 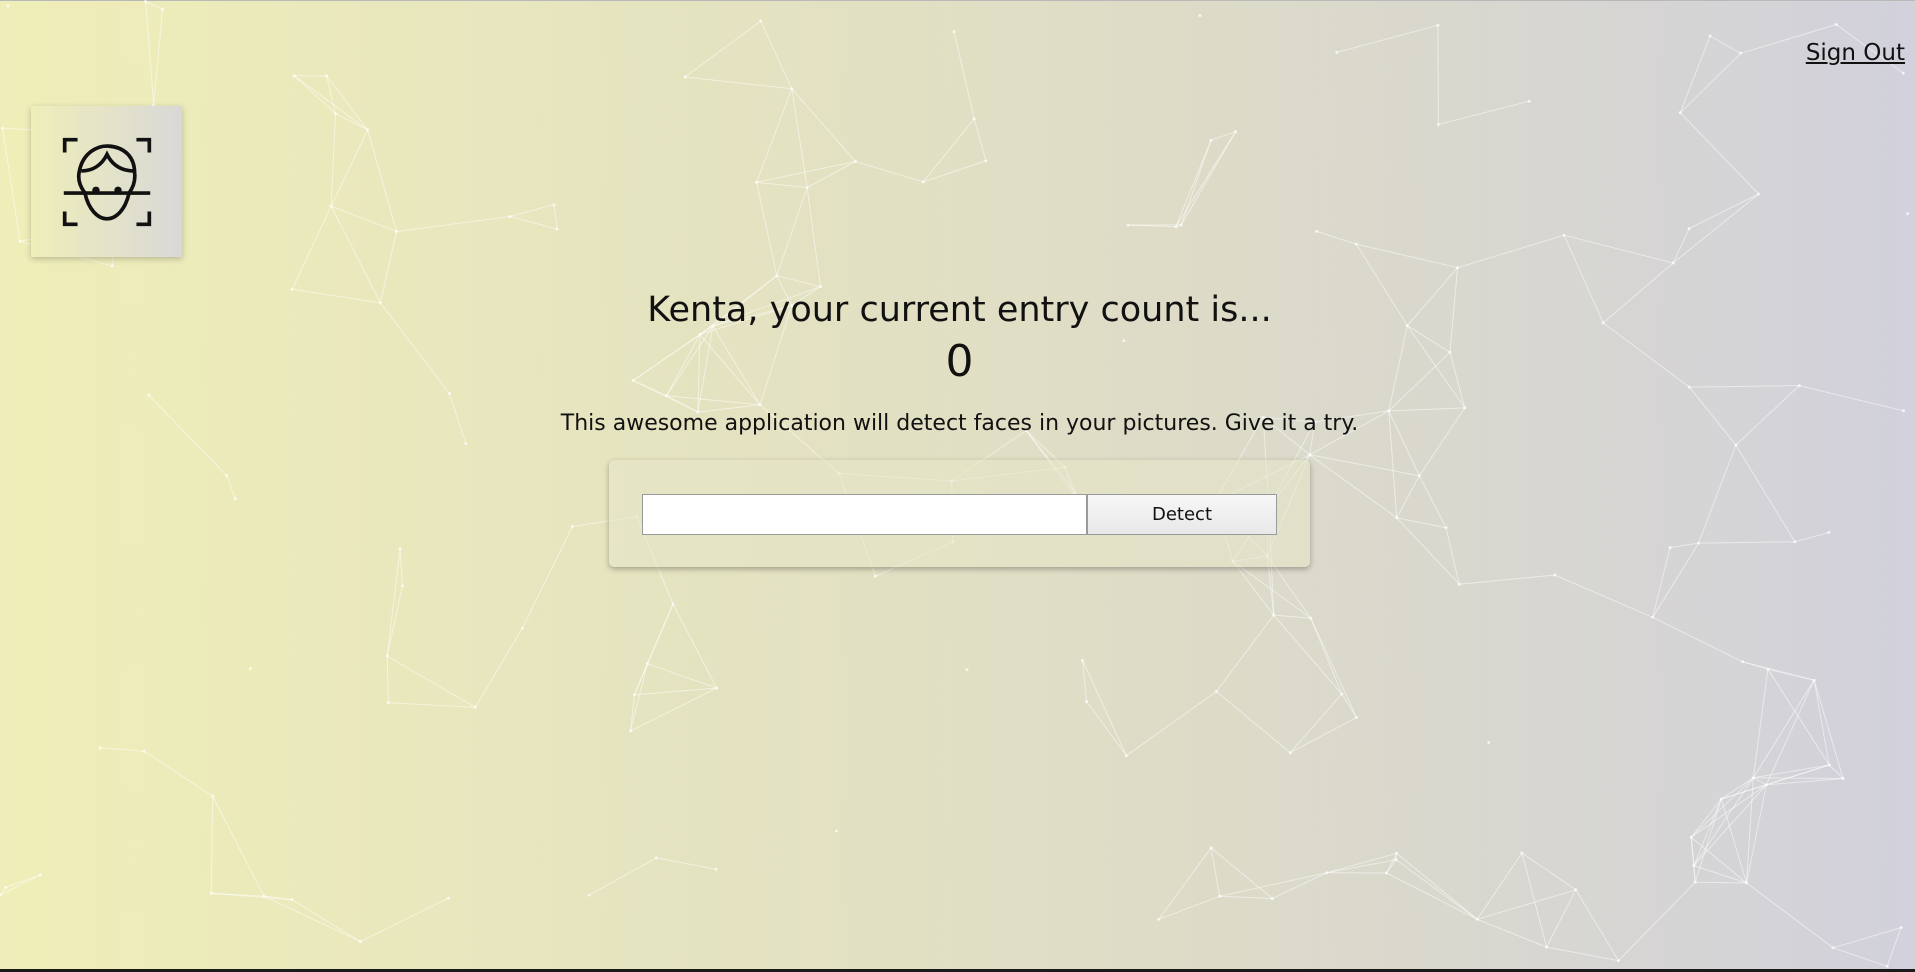 I want to click on image-url-input, so click(x=864, y=514).